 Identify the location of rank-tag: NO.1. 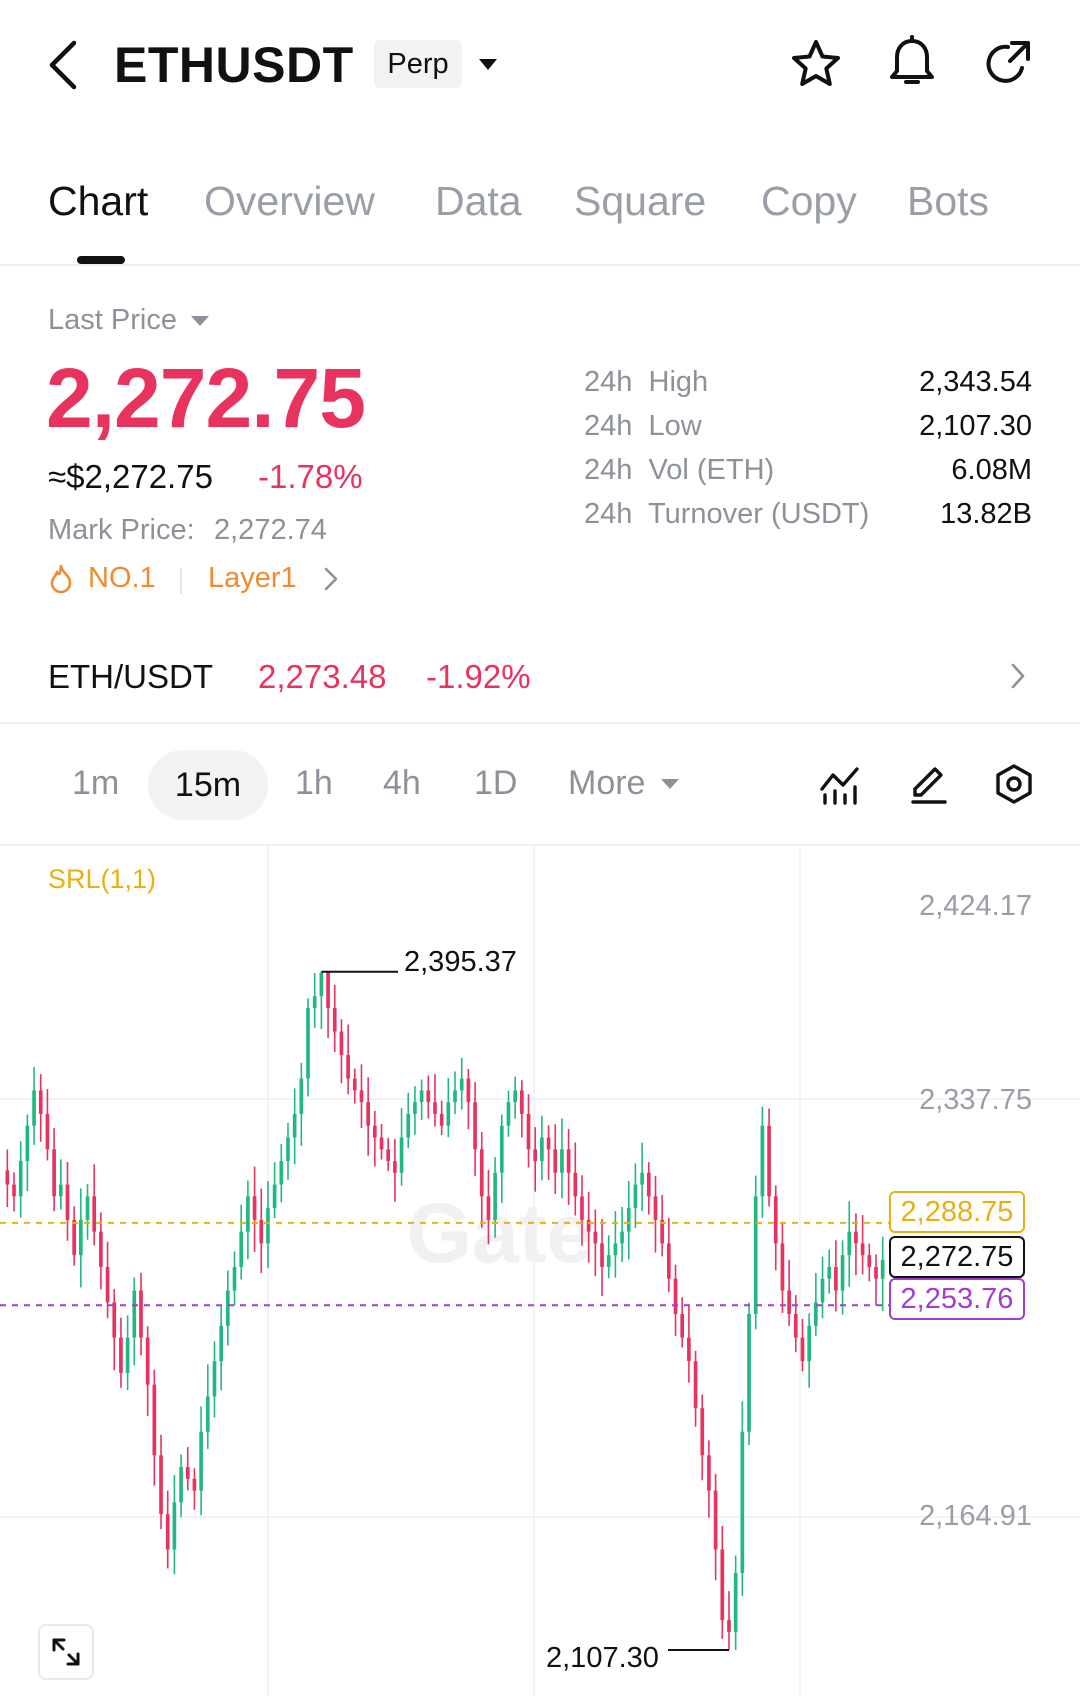
(102, 578).